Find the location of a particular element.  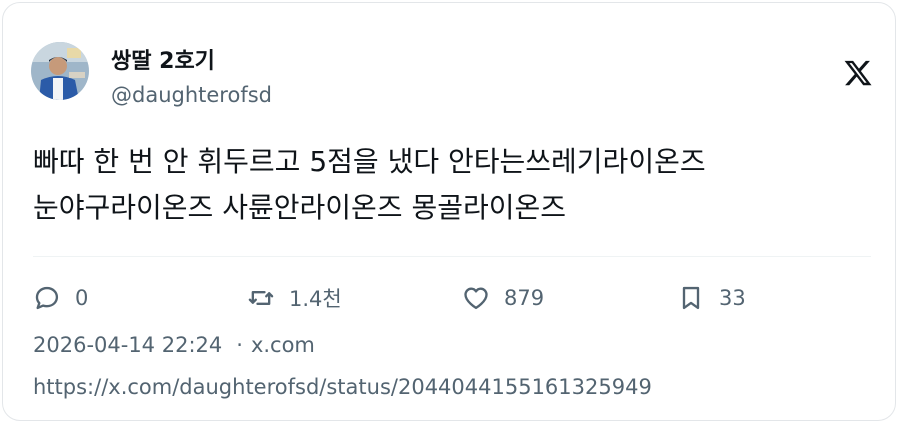

x-logo-icon is located at coordinates (858, 73).